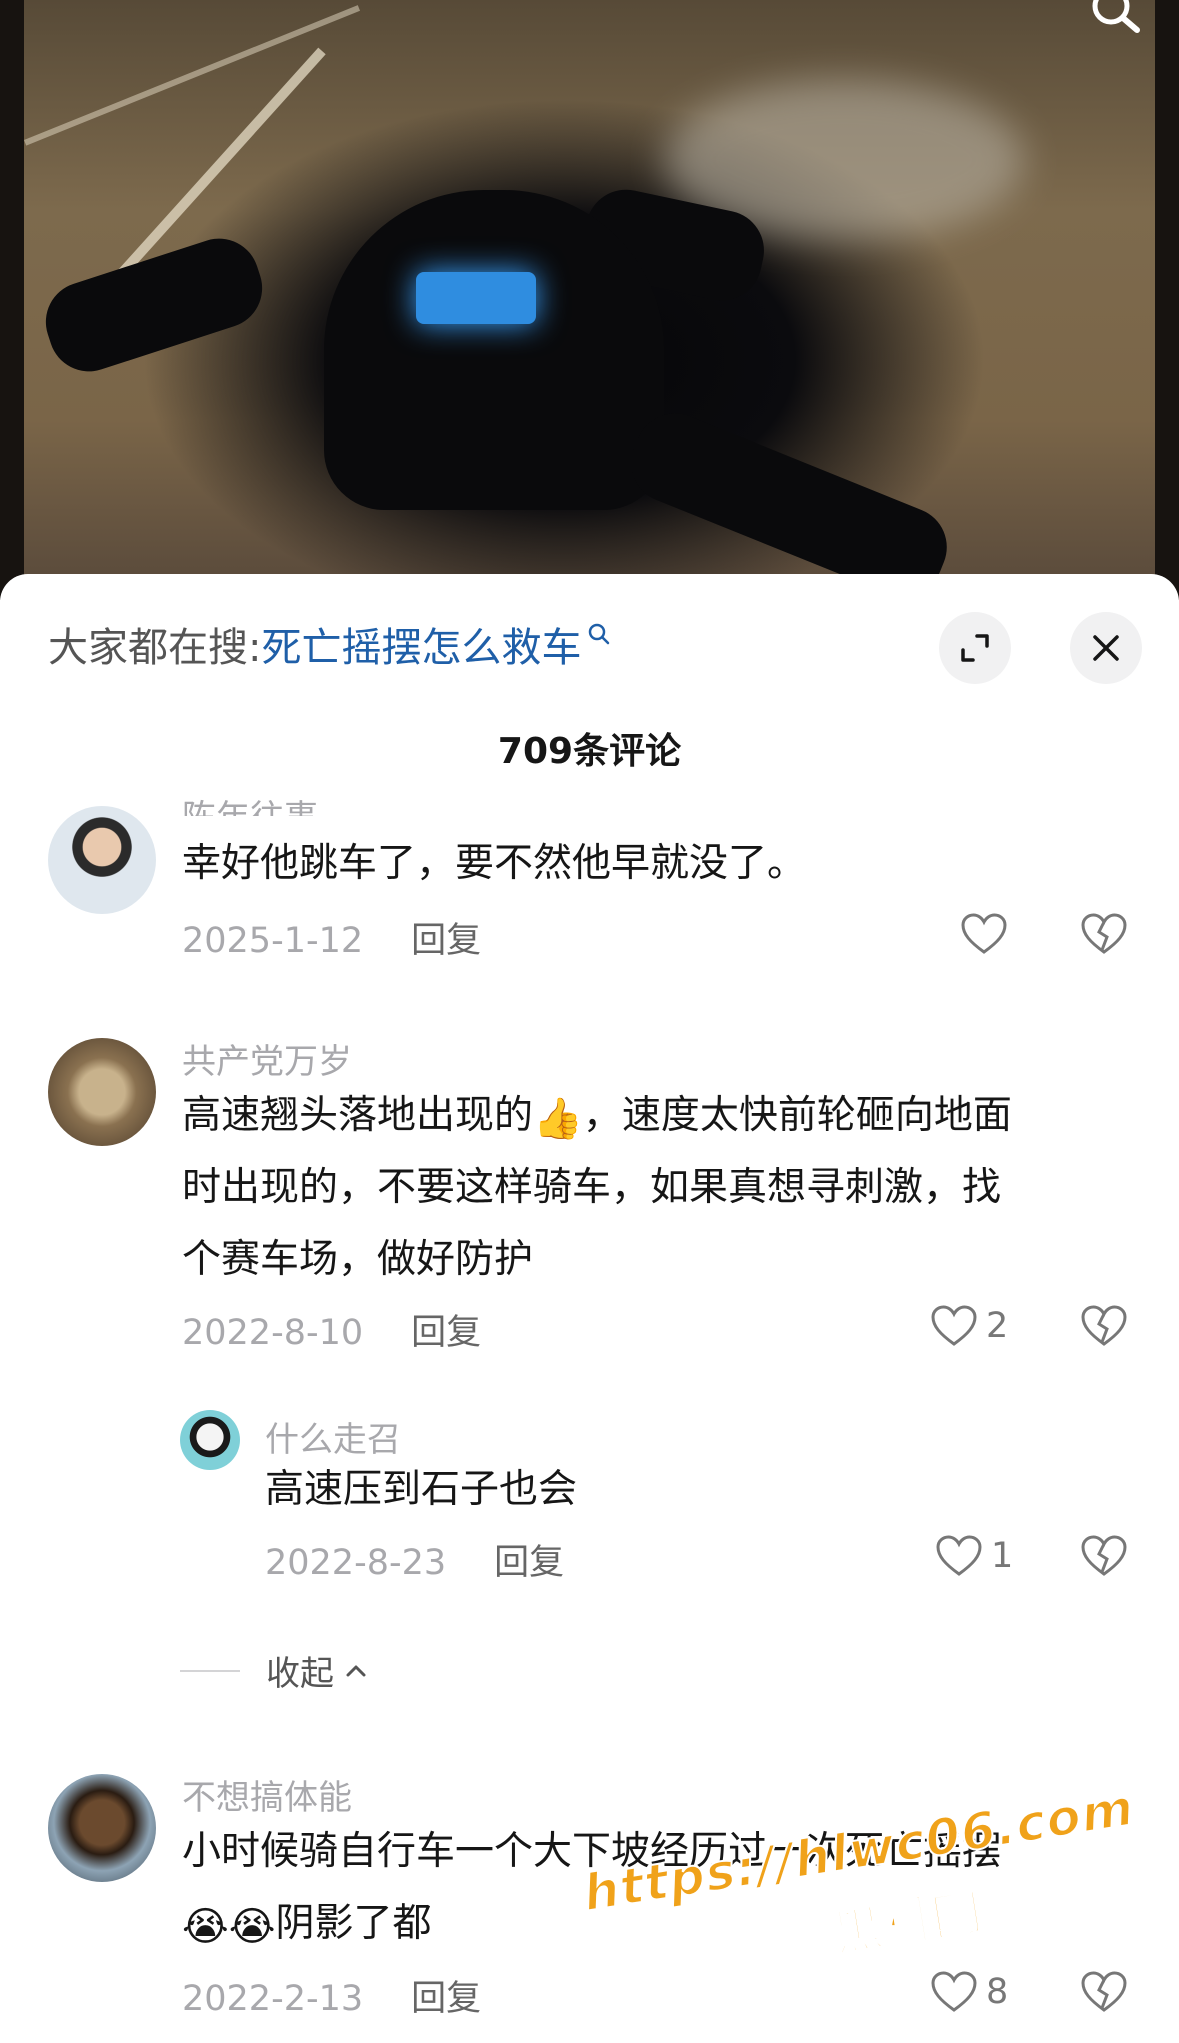  What do you see at coordinates (476, 298) in the screenshot?
I see `dashboard-display` at bounding box center [476, 298].